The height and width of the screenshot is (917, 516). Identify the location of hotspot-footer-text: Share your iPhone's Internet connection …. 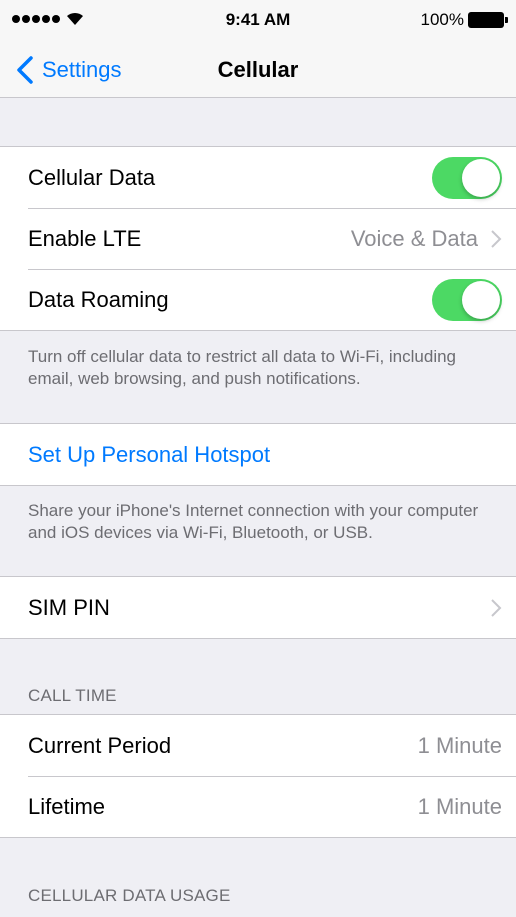
(253, 521).